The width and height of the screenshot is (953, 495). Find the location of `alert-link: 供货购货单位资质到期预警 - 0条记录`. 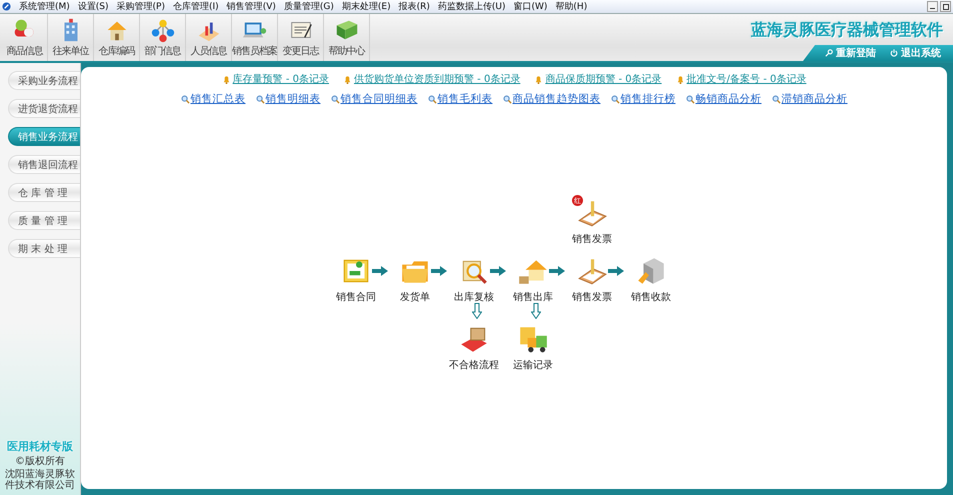

alert-link: 供货购货单位资质到期预警 - 0条记录 is located at coordinates (431, 79).